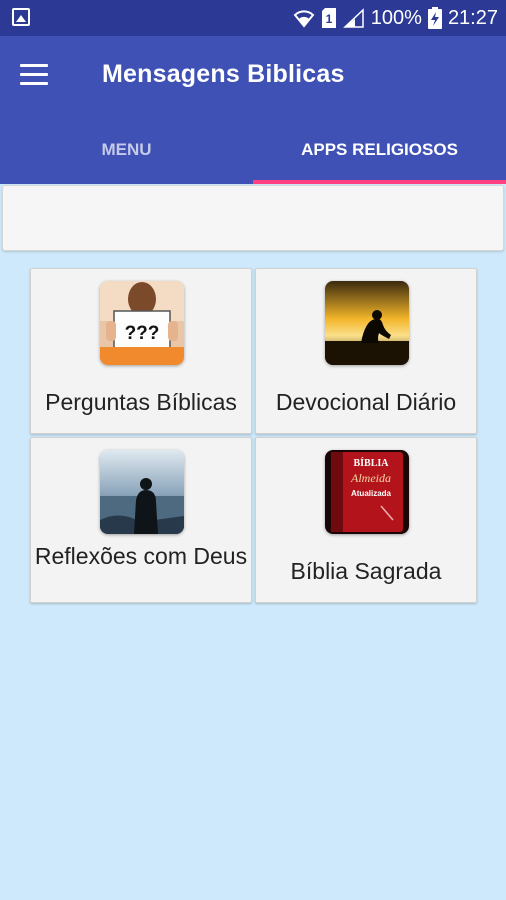 This screenshot has height=900, width=506. Describe the element at coordinates (142, 492) in the screenshot. I see `man-by-sea-icon` at that location.